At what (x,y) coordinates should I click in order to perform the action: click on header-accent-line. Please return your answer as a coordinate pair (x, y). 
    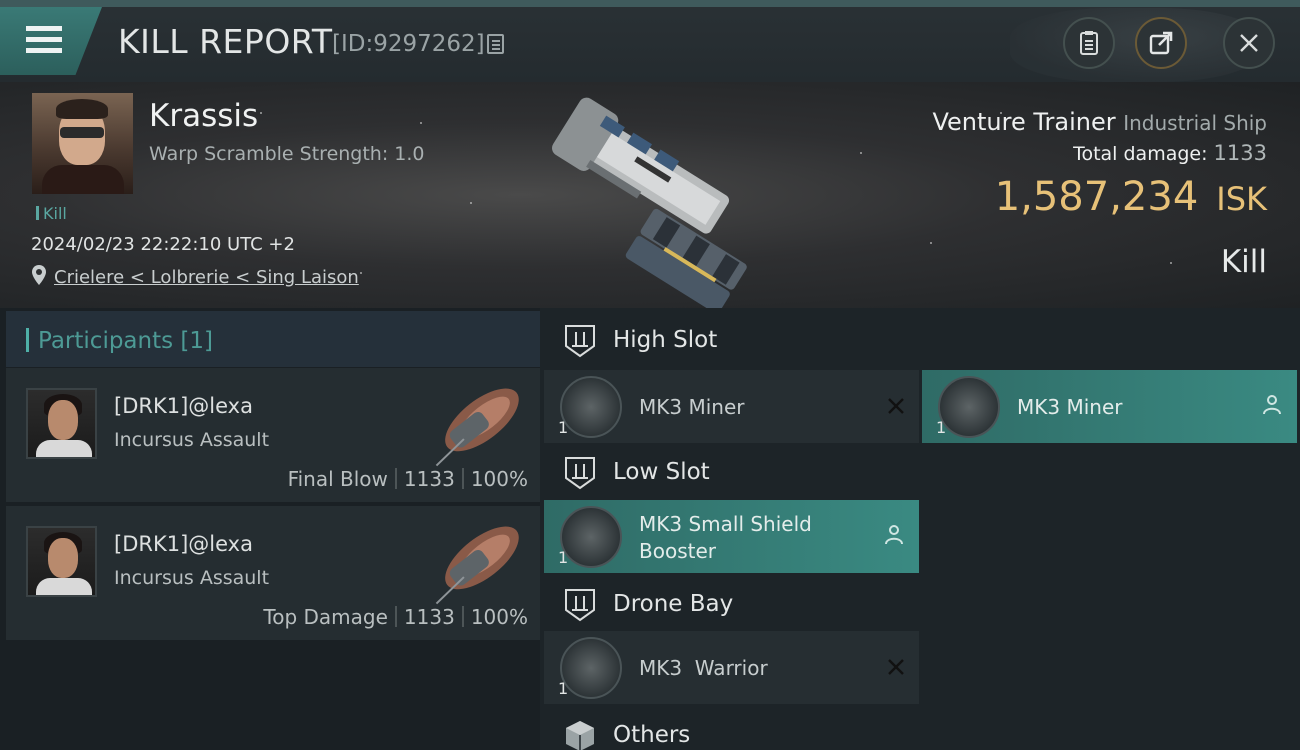
    Looking at the image, I should click on (650, 3).